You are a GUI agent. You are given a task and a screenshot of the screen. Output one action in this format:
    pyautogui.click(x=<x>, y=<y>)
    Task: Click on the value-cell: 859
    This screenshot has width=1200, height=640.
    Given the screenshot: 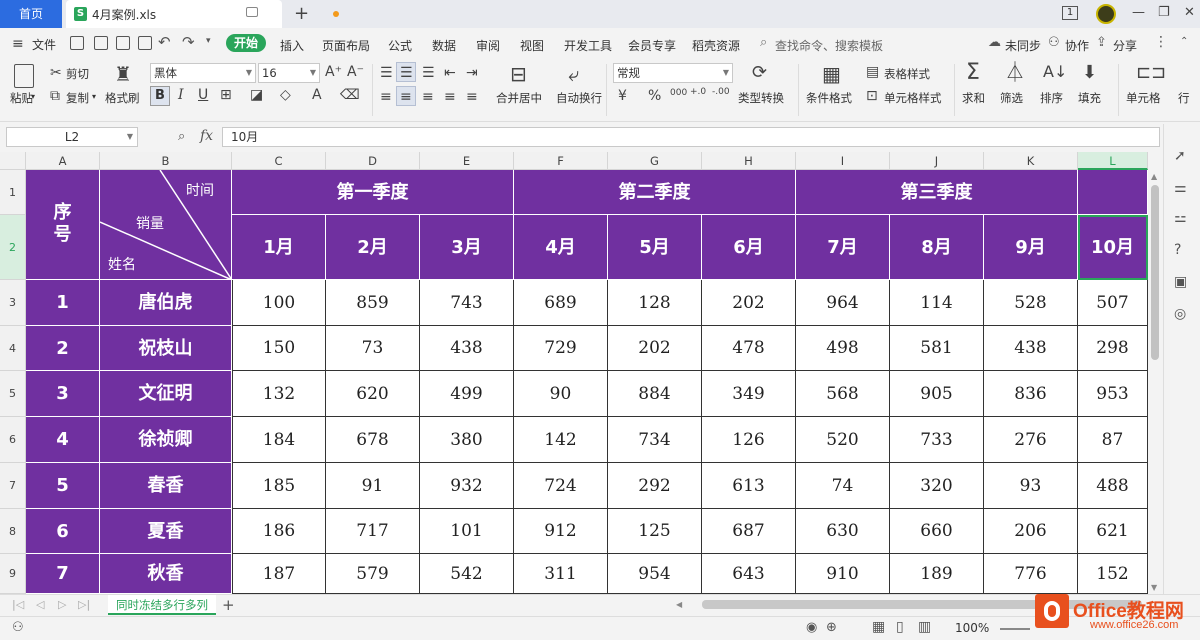 What is the action you would take?
    pyautogui.click(x=373, y=303)
    